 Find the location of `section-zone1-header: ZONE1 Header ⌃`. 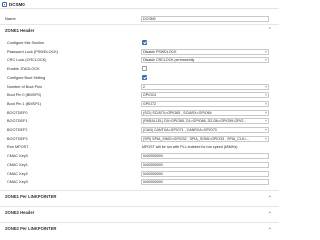

section-zone1-header: ZONE1 Header ⌃ is located at coordinates (139, 29).